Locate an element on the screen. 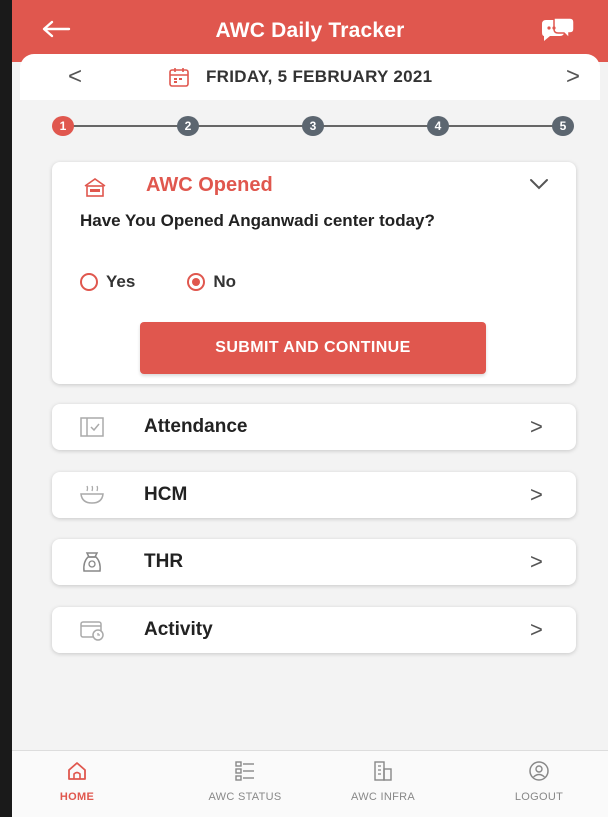  home-icon is located at coordinates (77, 771).